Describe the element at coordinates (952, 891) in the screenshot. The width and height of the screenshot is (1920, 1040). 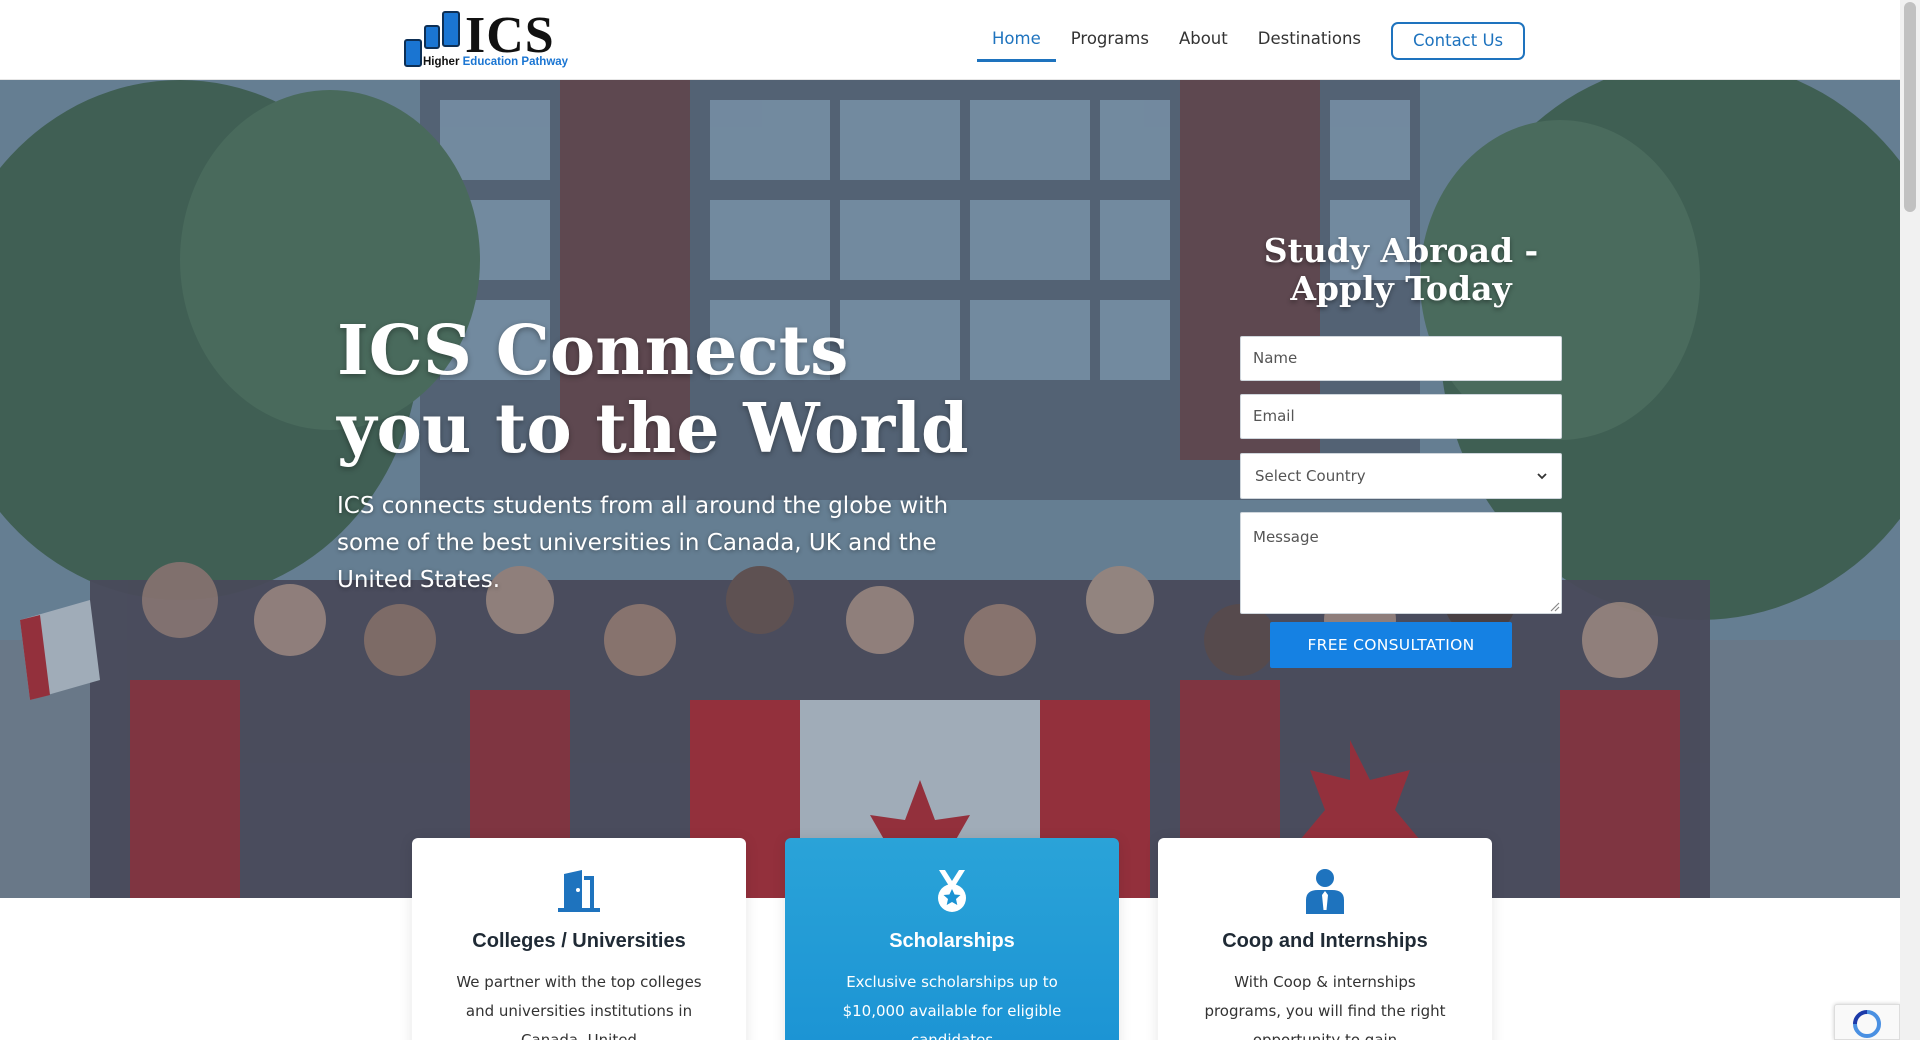
I see `medal-icon` at that location.